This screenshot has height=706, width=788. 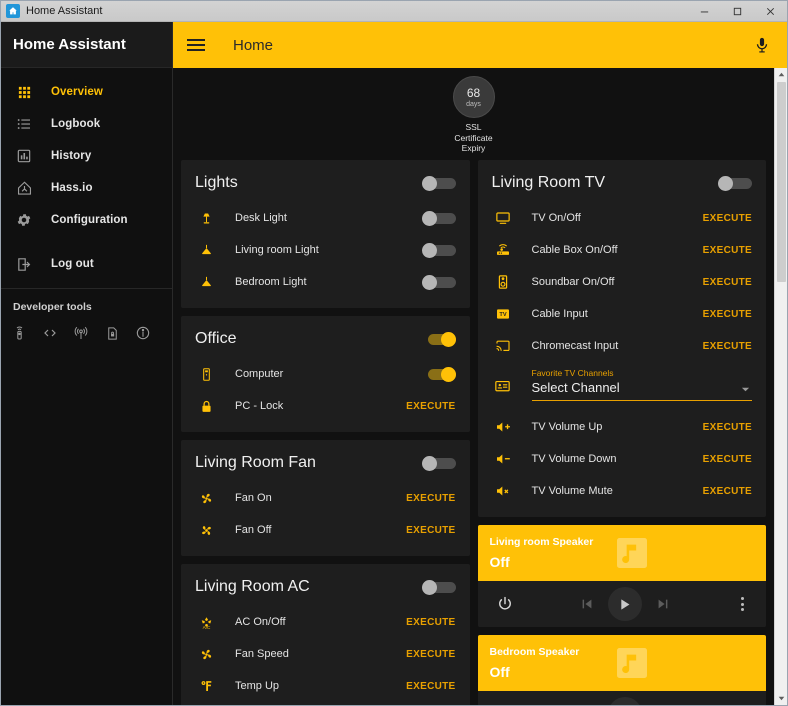 What do you see at coordinates (572, 491) in the screenshot?
I see `entity-label: TV Volume Mute` at bounding box center [572, 491].